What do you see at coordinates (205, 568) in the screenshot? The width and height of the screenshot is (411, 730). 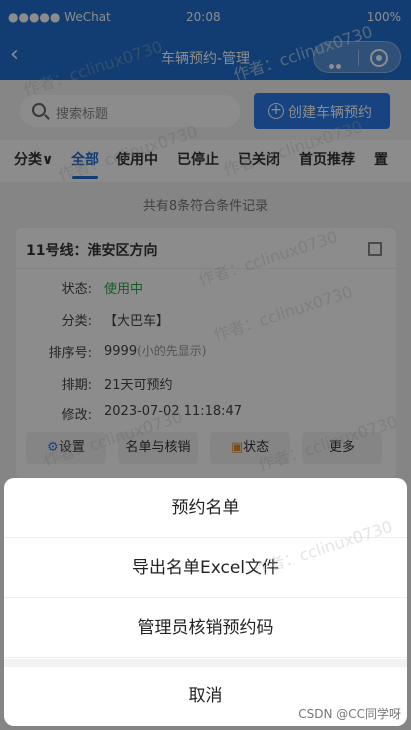 I see `option-export-excel: 导出名单Excel文件` at bounding box center [205, 568].